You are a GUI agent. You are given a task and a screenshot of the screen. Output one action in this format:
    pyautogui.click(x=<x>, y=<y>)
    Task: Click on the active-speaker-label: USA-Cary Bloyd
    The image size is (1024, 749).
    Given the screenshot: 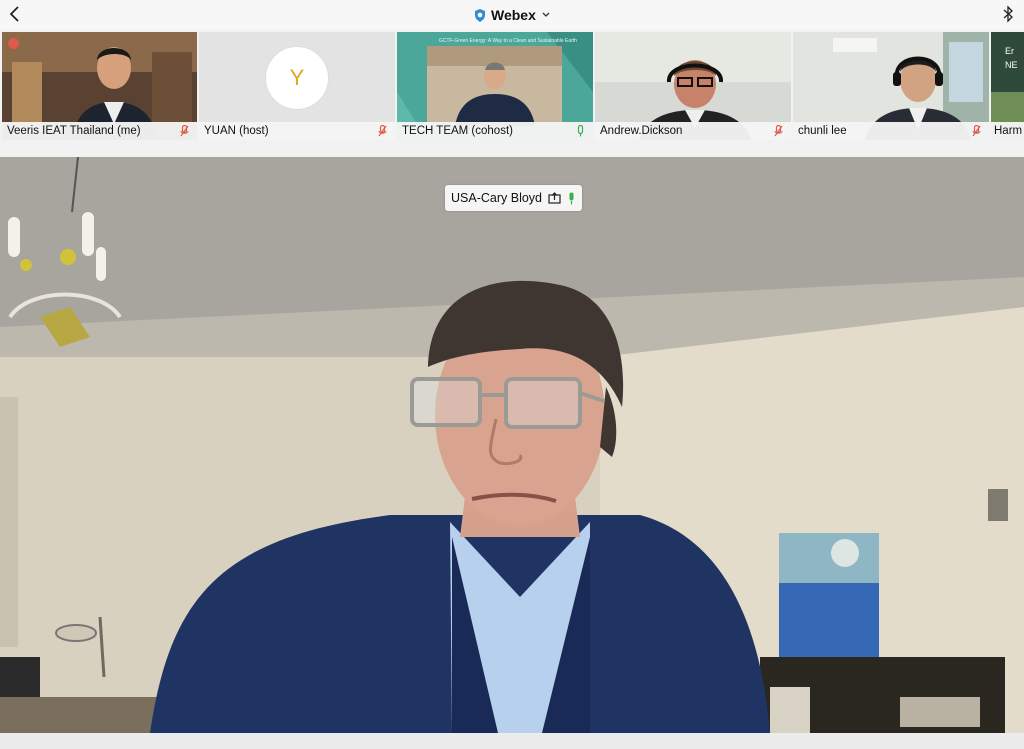 What is the action you would take?
    pyautogui.click(x=513, y=198)
    